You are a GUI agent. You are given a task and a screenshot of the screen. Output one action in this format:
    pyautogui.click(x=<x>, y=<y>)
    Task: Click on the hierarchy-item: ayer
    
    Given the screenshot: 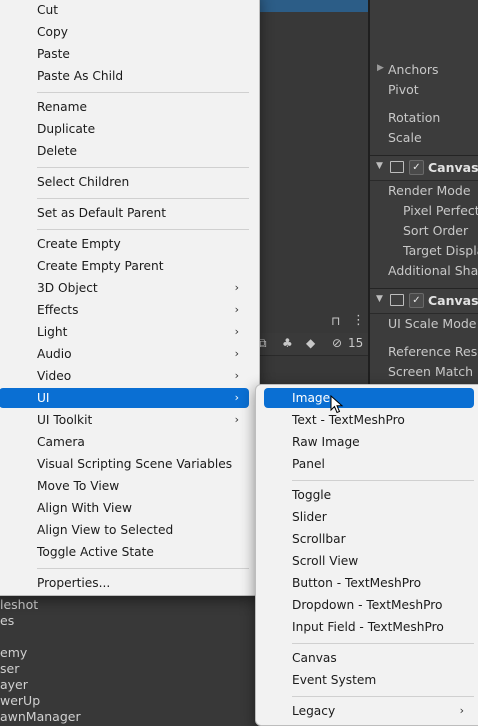 What is the action you would take?
    pyautogui.click(x=14, y=684)
    